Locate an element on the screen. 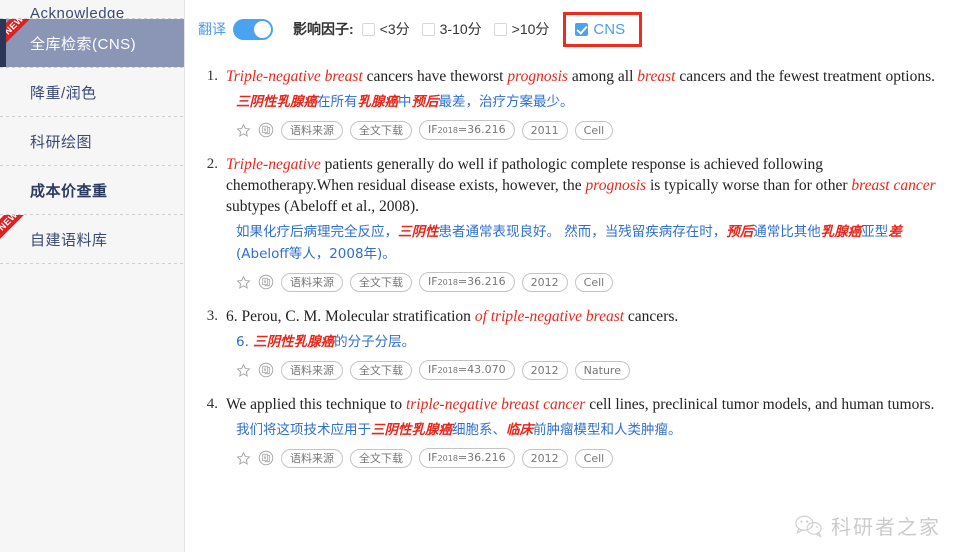 The width and height of the screenshot is (953, 552). result-chinese-translation: 6. 三阴性乳腺癌的分子分层。 is located at coordinates (326, 342).